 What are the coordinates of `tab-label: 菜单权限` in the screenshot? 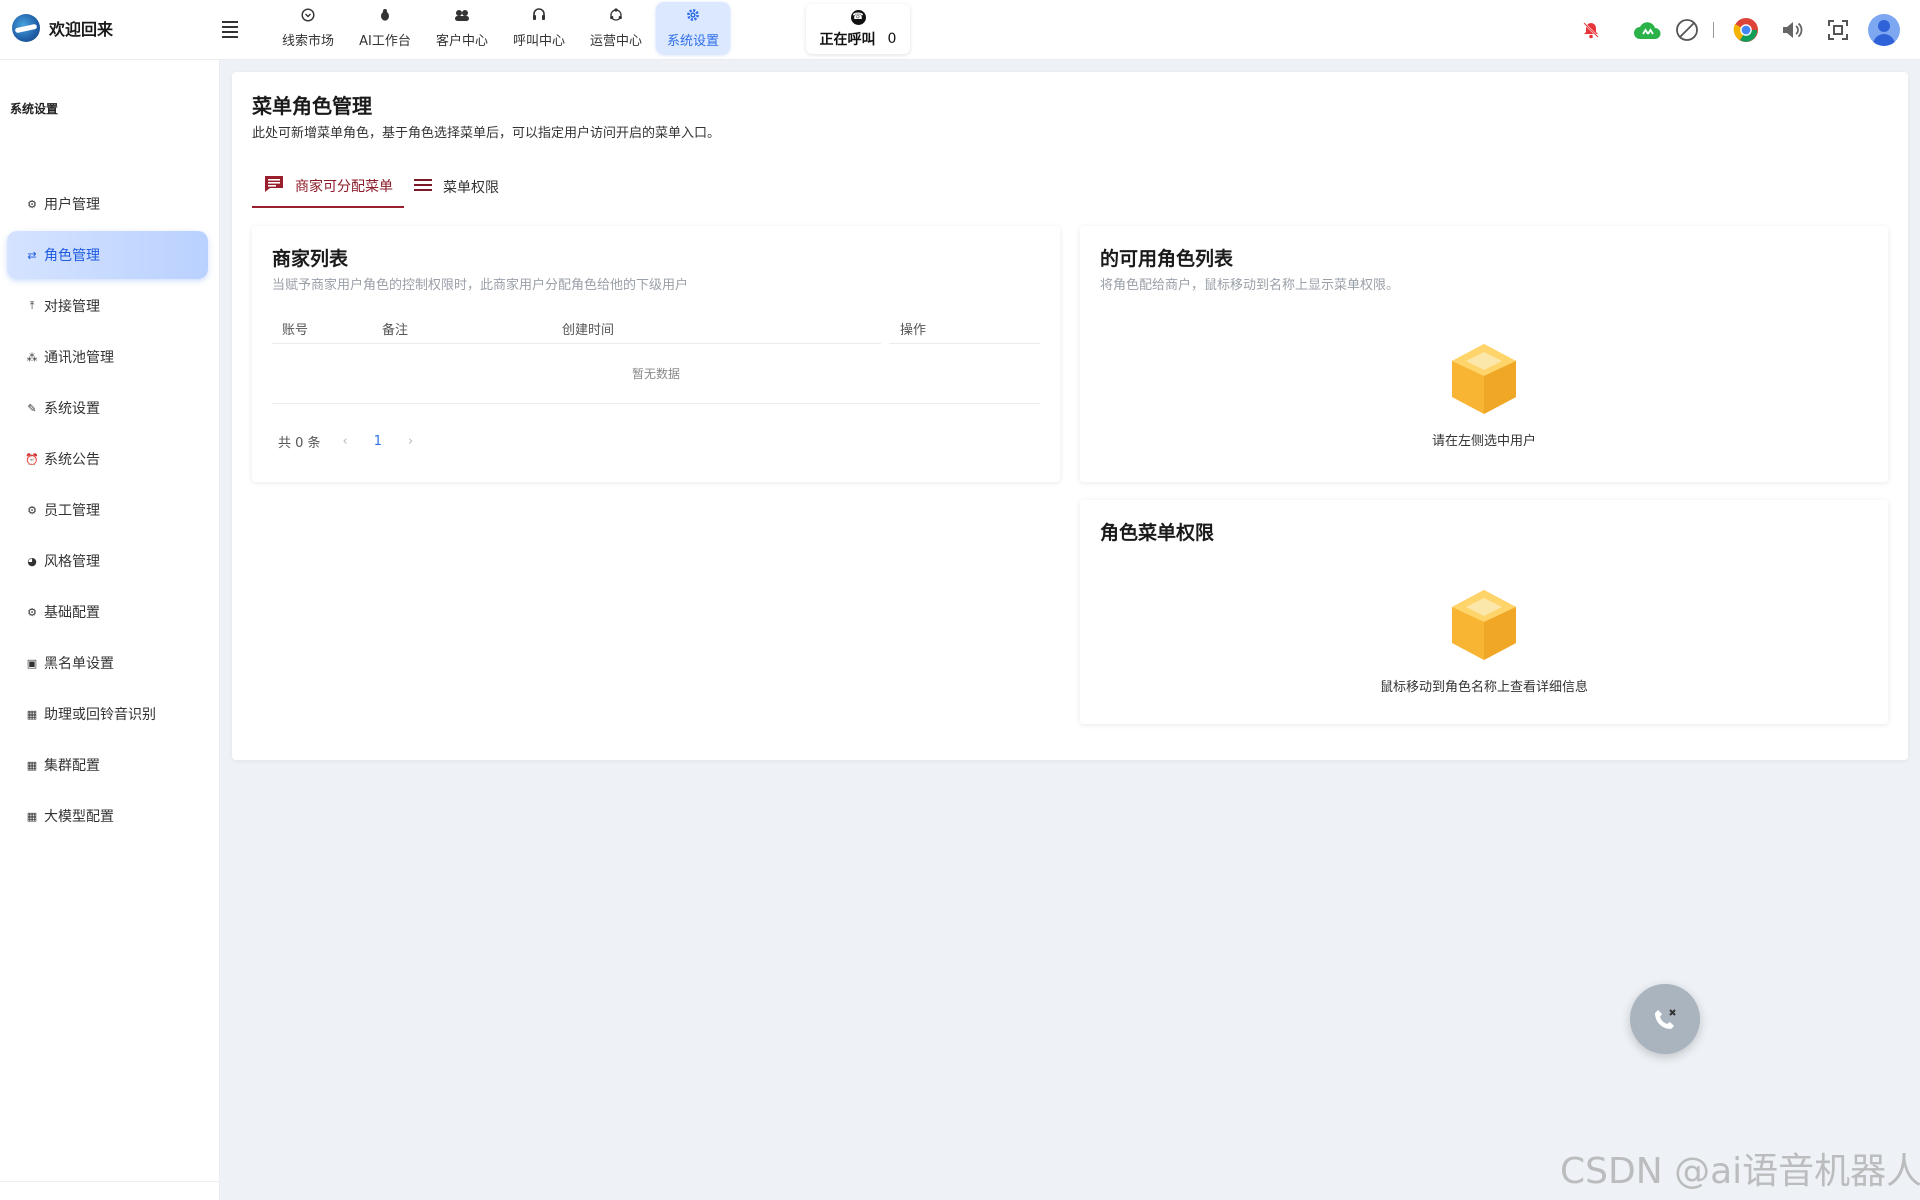 It's located at (471, 188).